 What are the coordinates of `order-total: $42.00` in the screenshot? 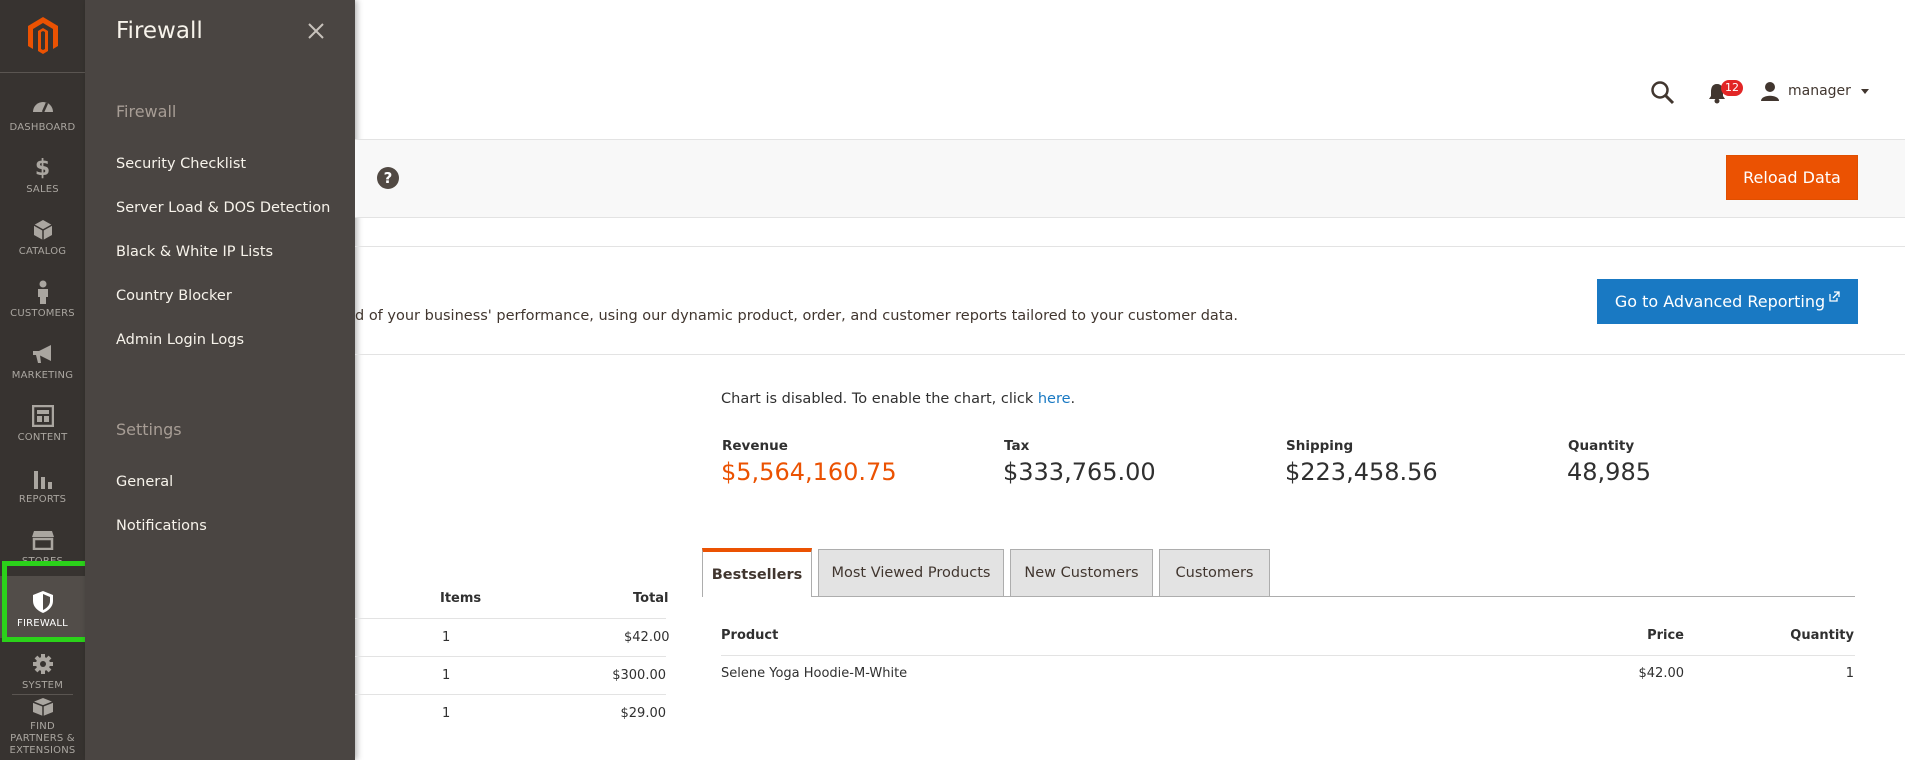 It's located at (647, 637).